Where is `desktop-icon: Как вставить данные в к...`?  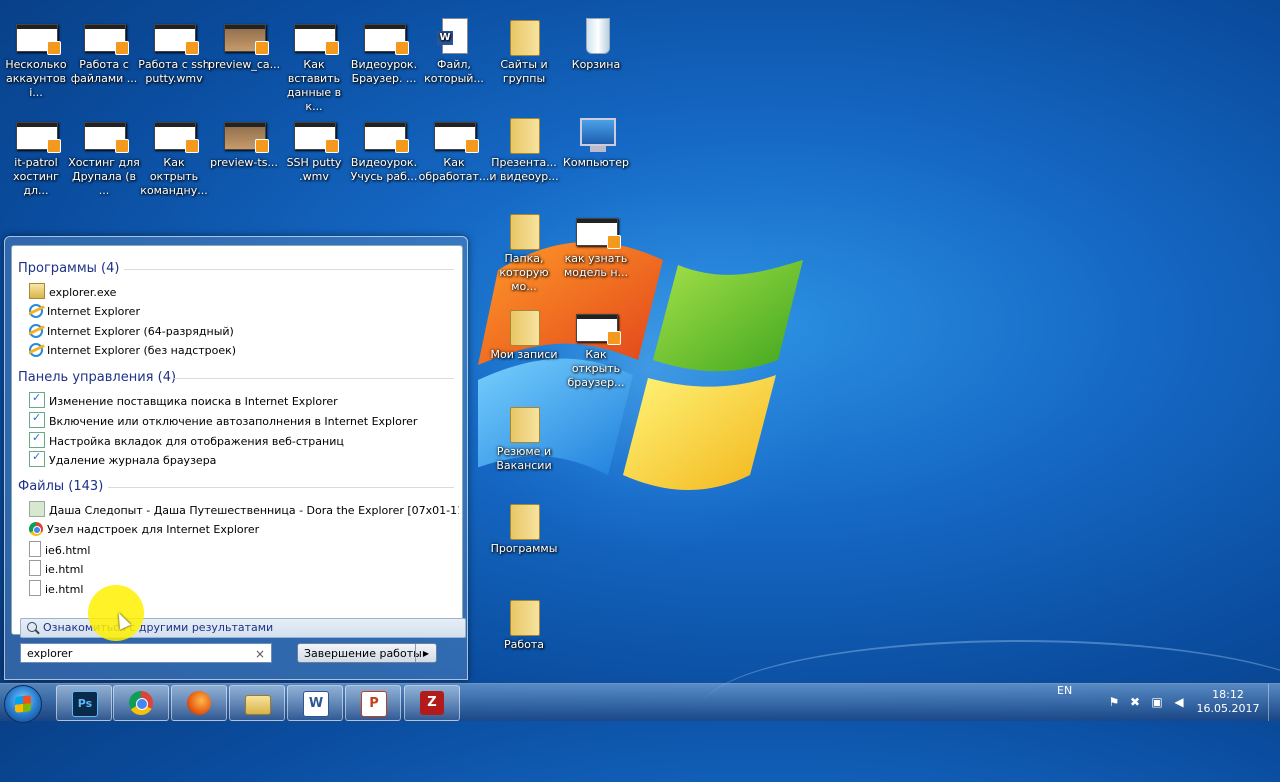
desktop-icon: Как вставить данные в к... is located at coordinates (314, 66).